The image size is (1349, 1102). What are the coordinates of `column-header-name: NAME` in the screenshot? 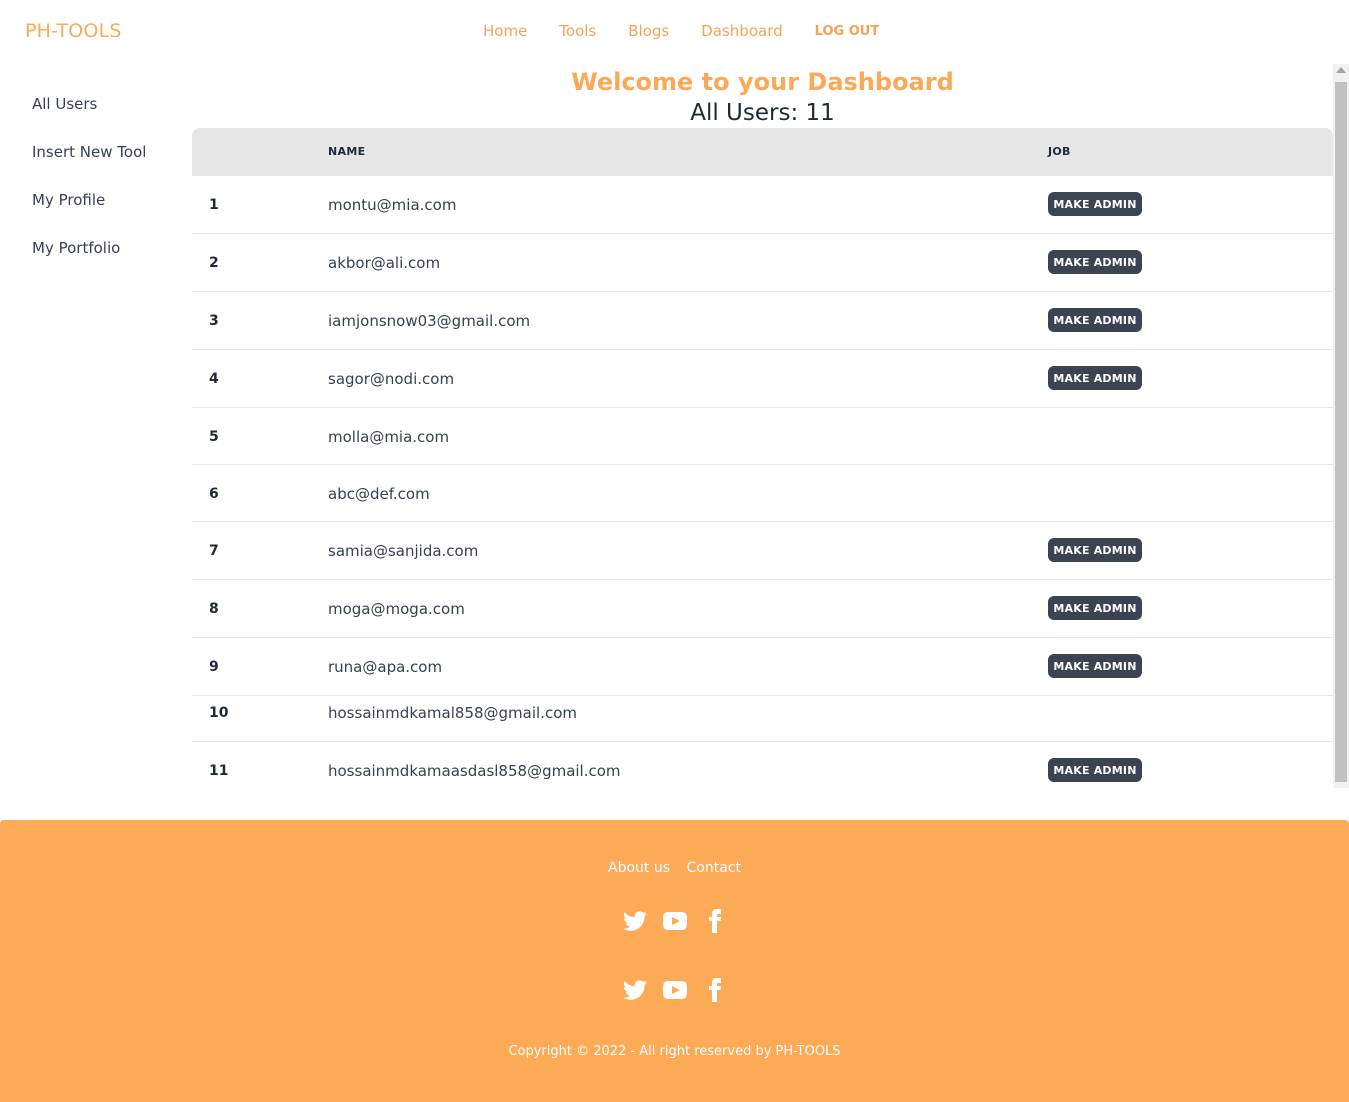 It's located at (347, 151).